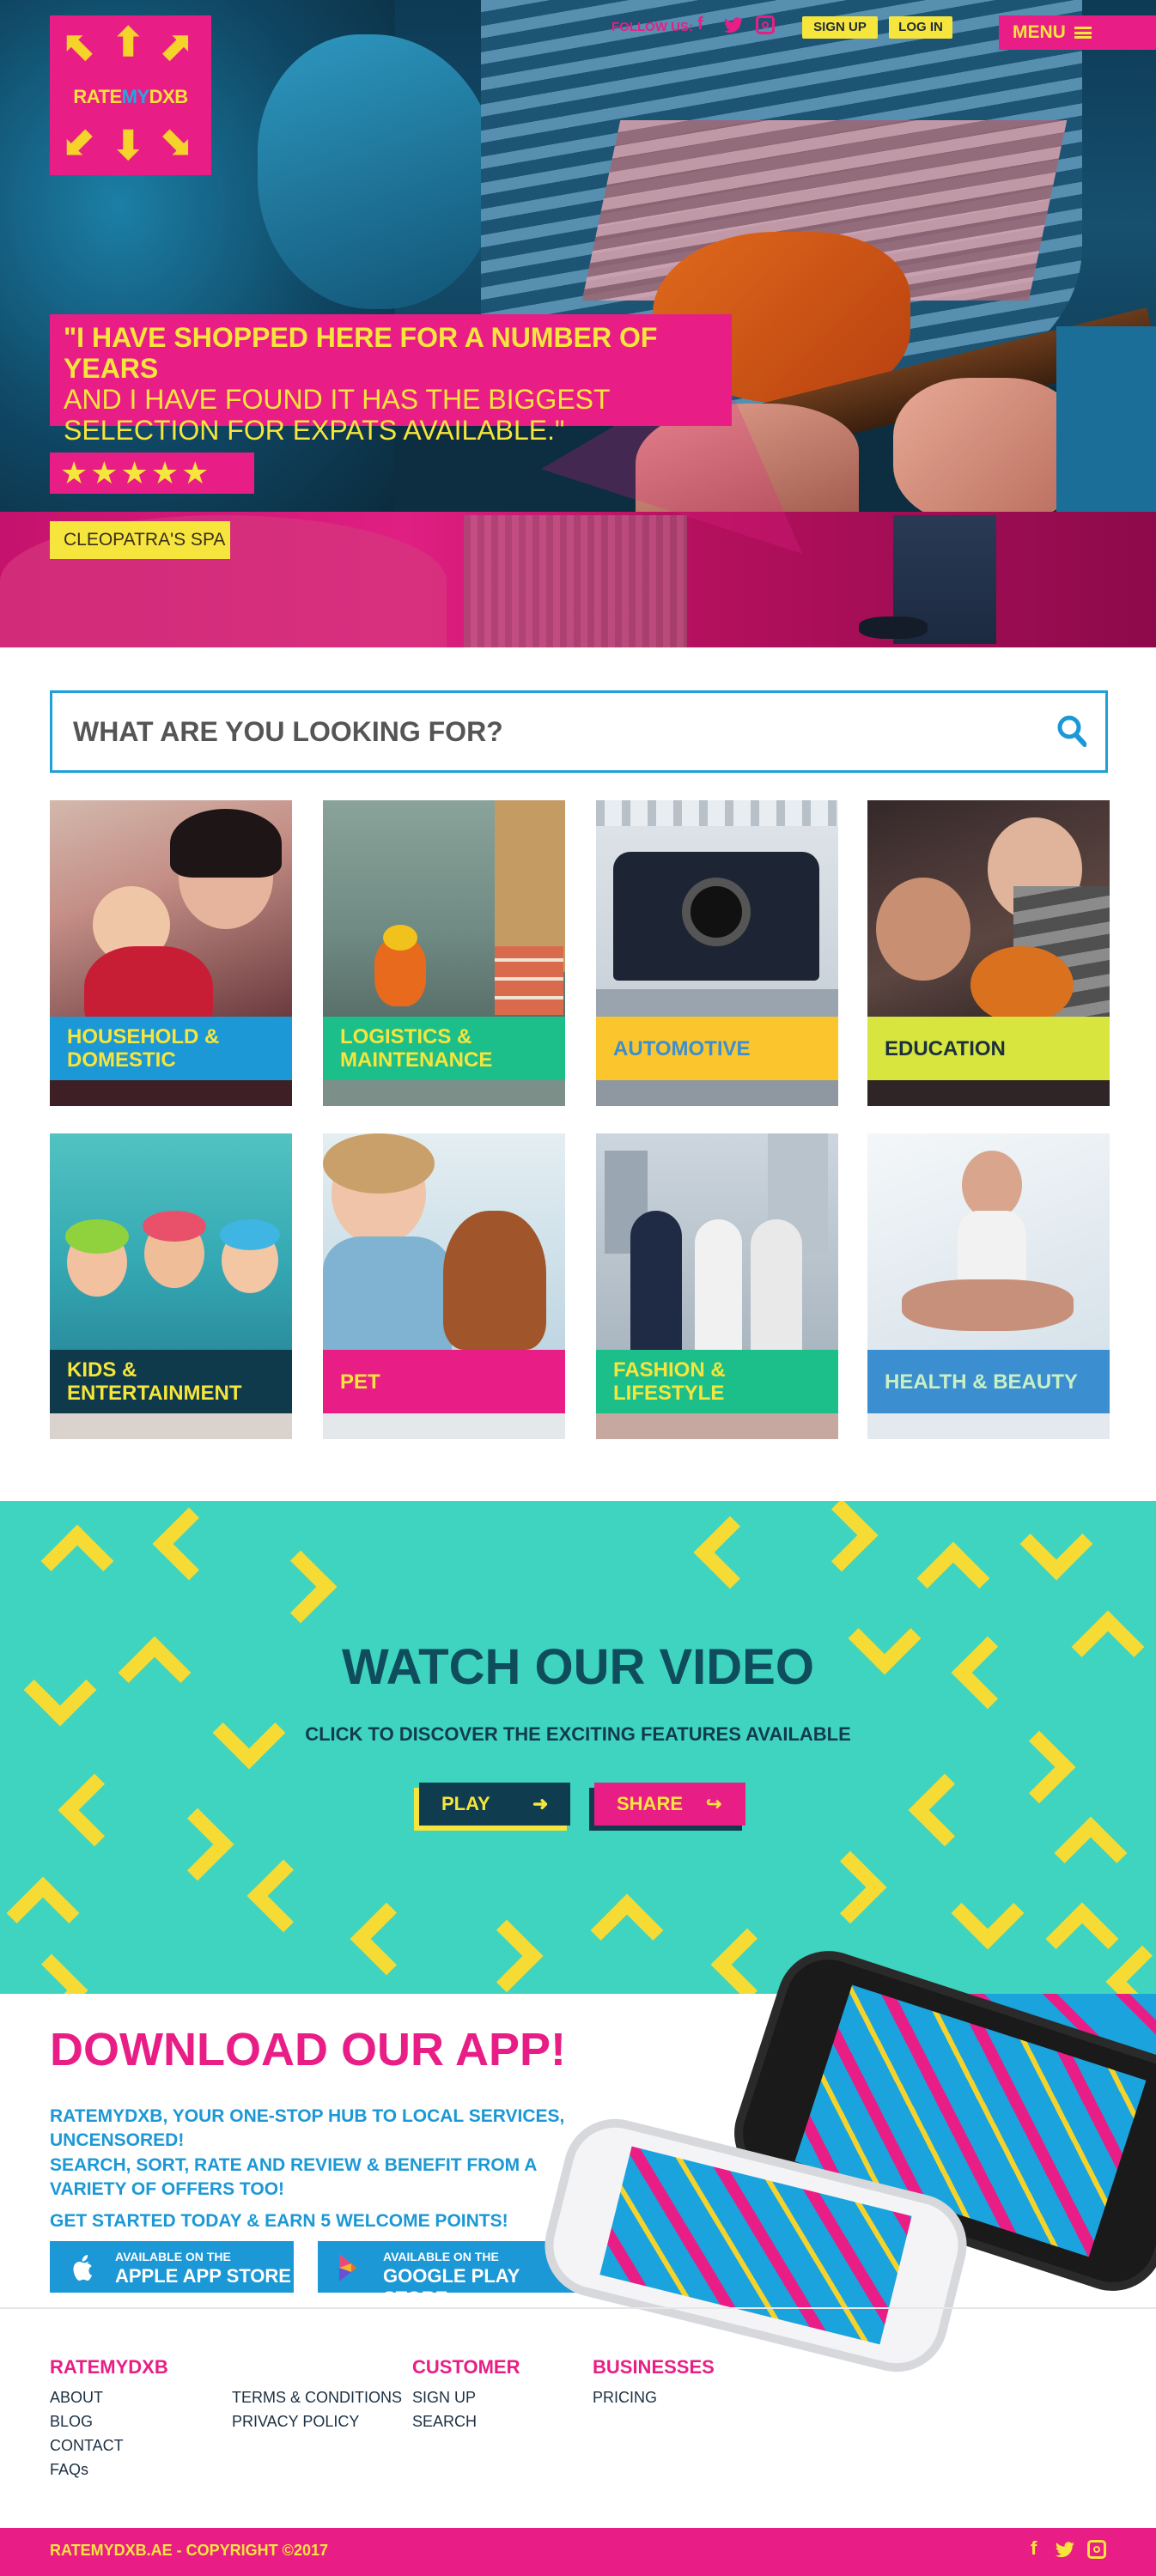 The image size is (1156, 2576). What do you see at coordinates (400, 938) in the screenshot?
I see `logistics-photo-helmet` at bounding box center [400, 938].